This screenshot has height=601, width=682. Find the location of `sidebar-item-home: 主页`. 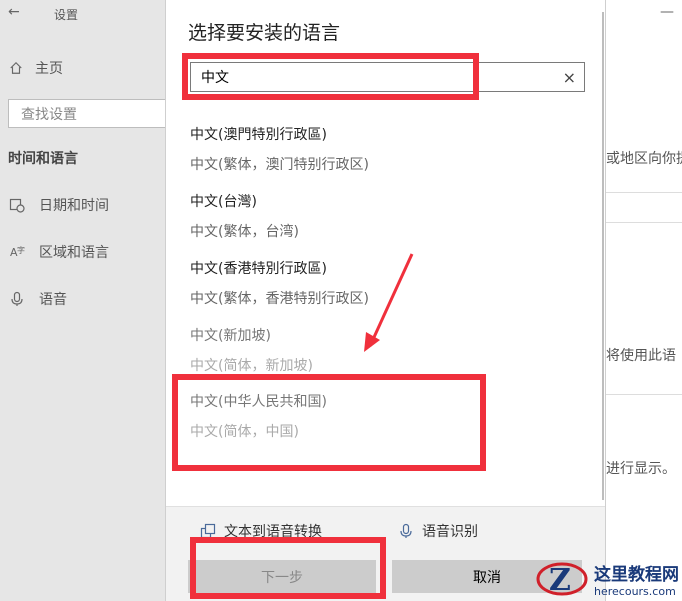

sidebar-item-home: 主页 is located at coordinates (36, 68).